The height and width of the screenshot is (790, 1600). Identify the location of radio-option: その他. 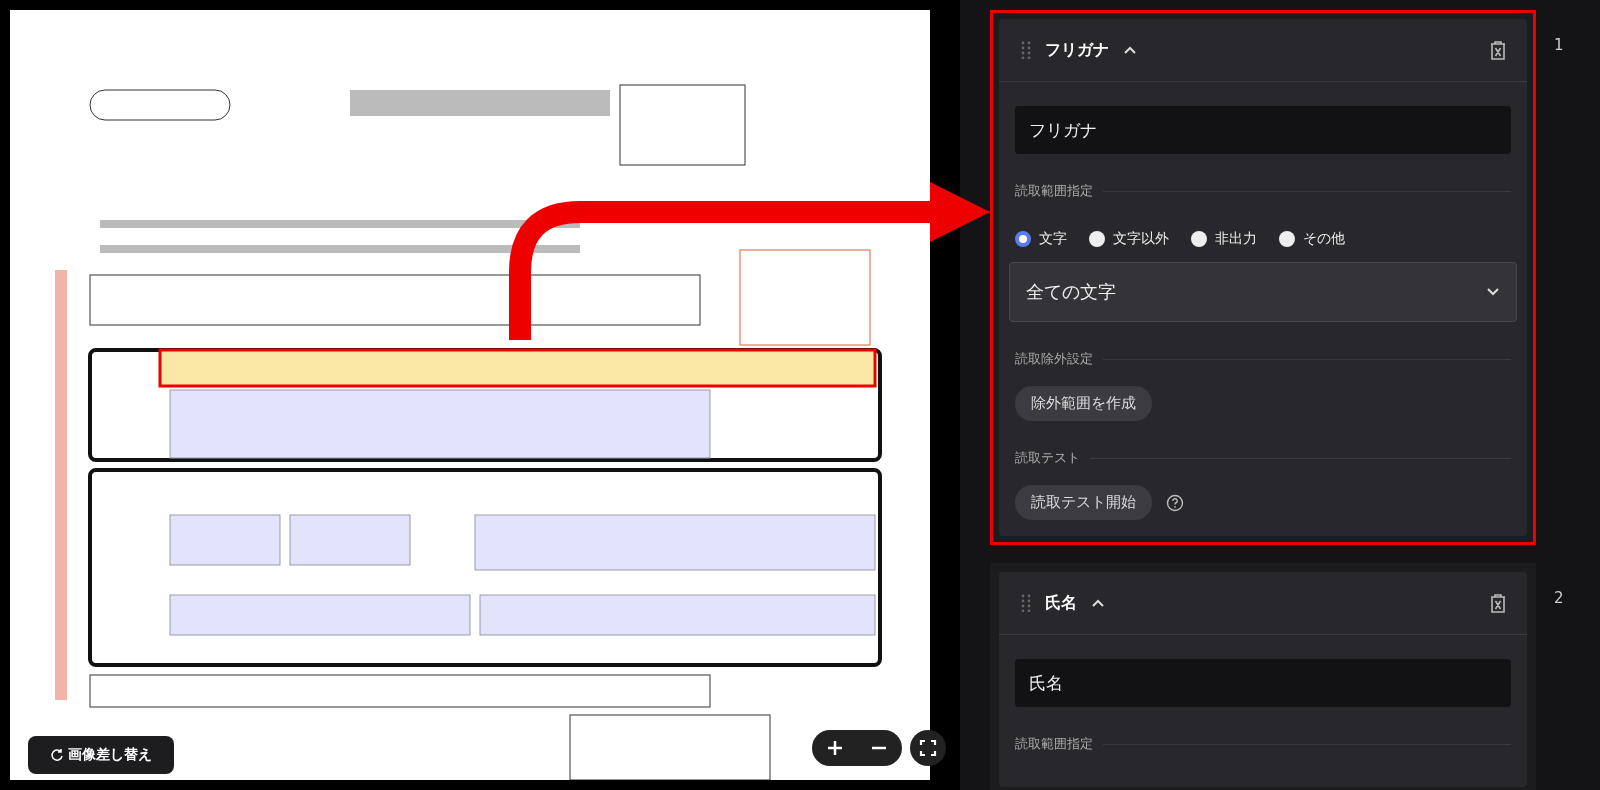
(1312, 239).